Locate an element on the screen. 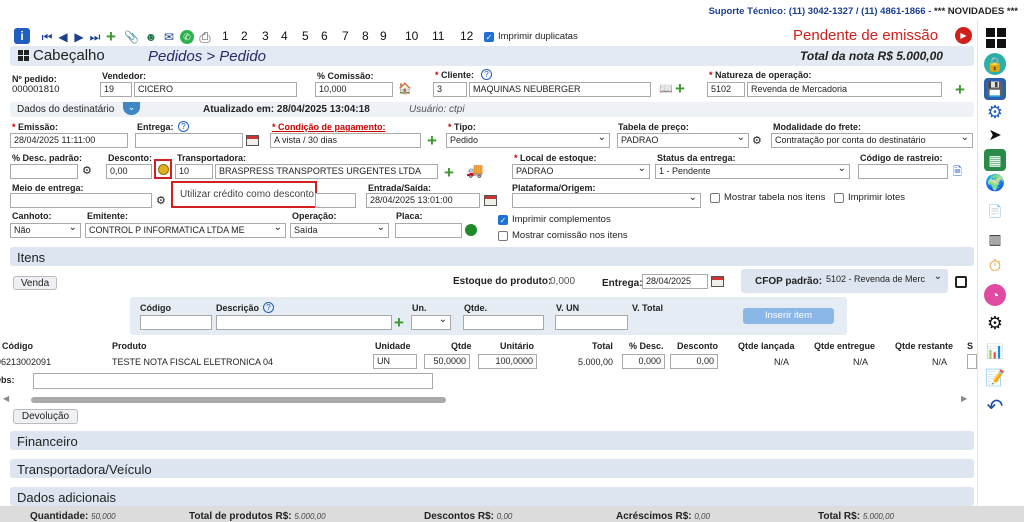 Image resolution: width=1024 pixels, height=522 pixels. sale-button: Venda is located at coordinates (35, 283).